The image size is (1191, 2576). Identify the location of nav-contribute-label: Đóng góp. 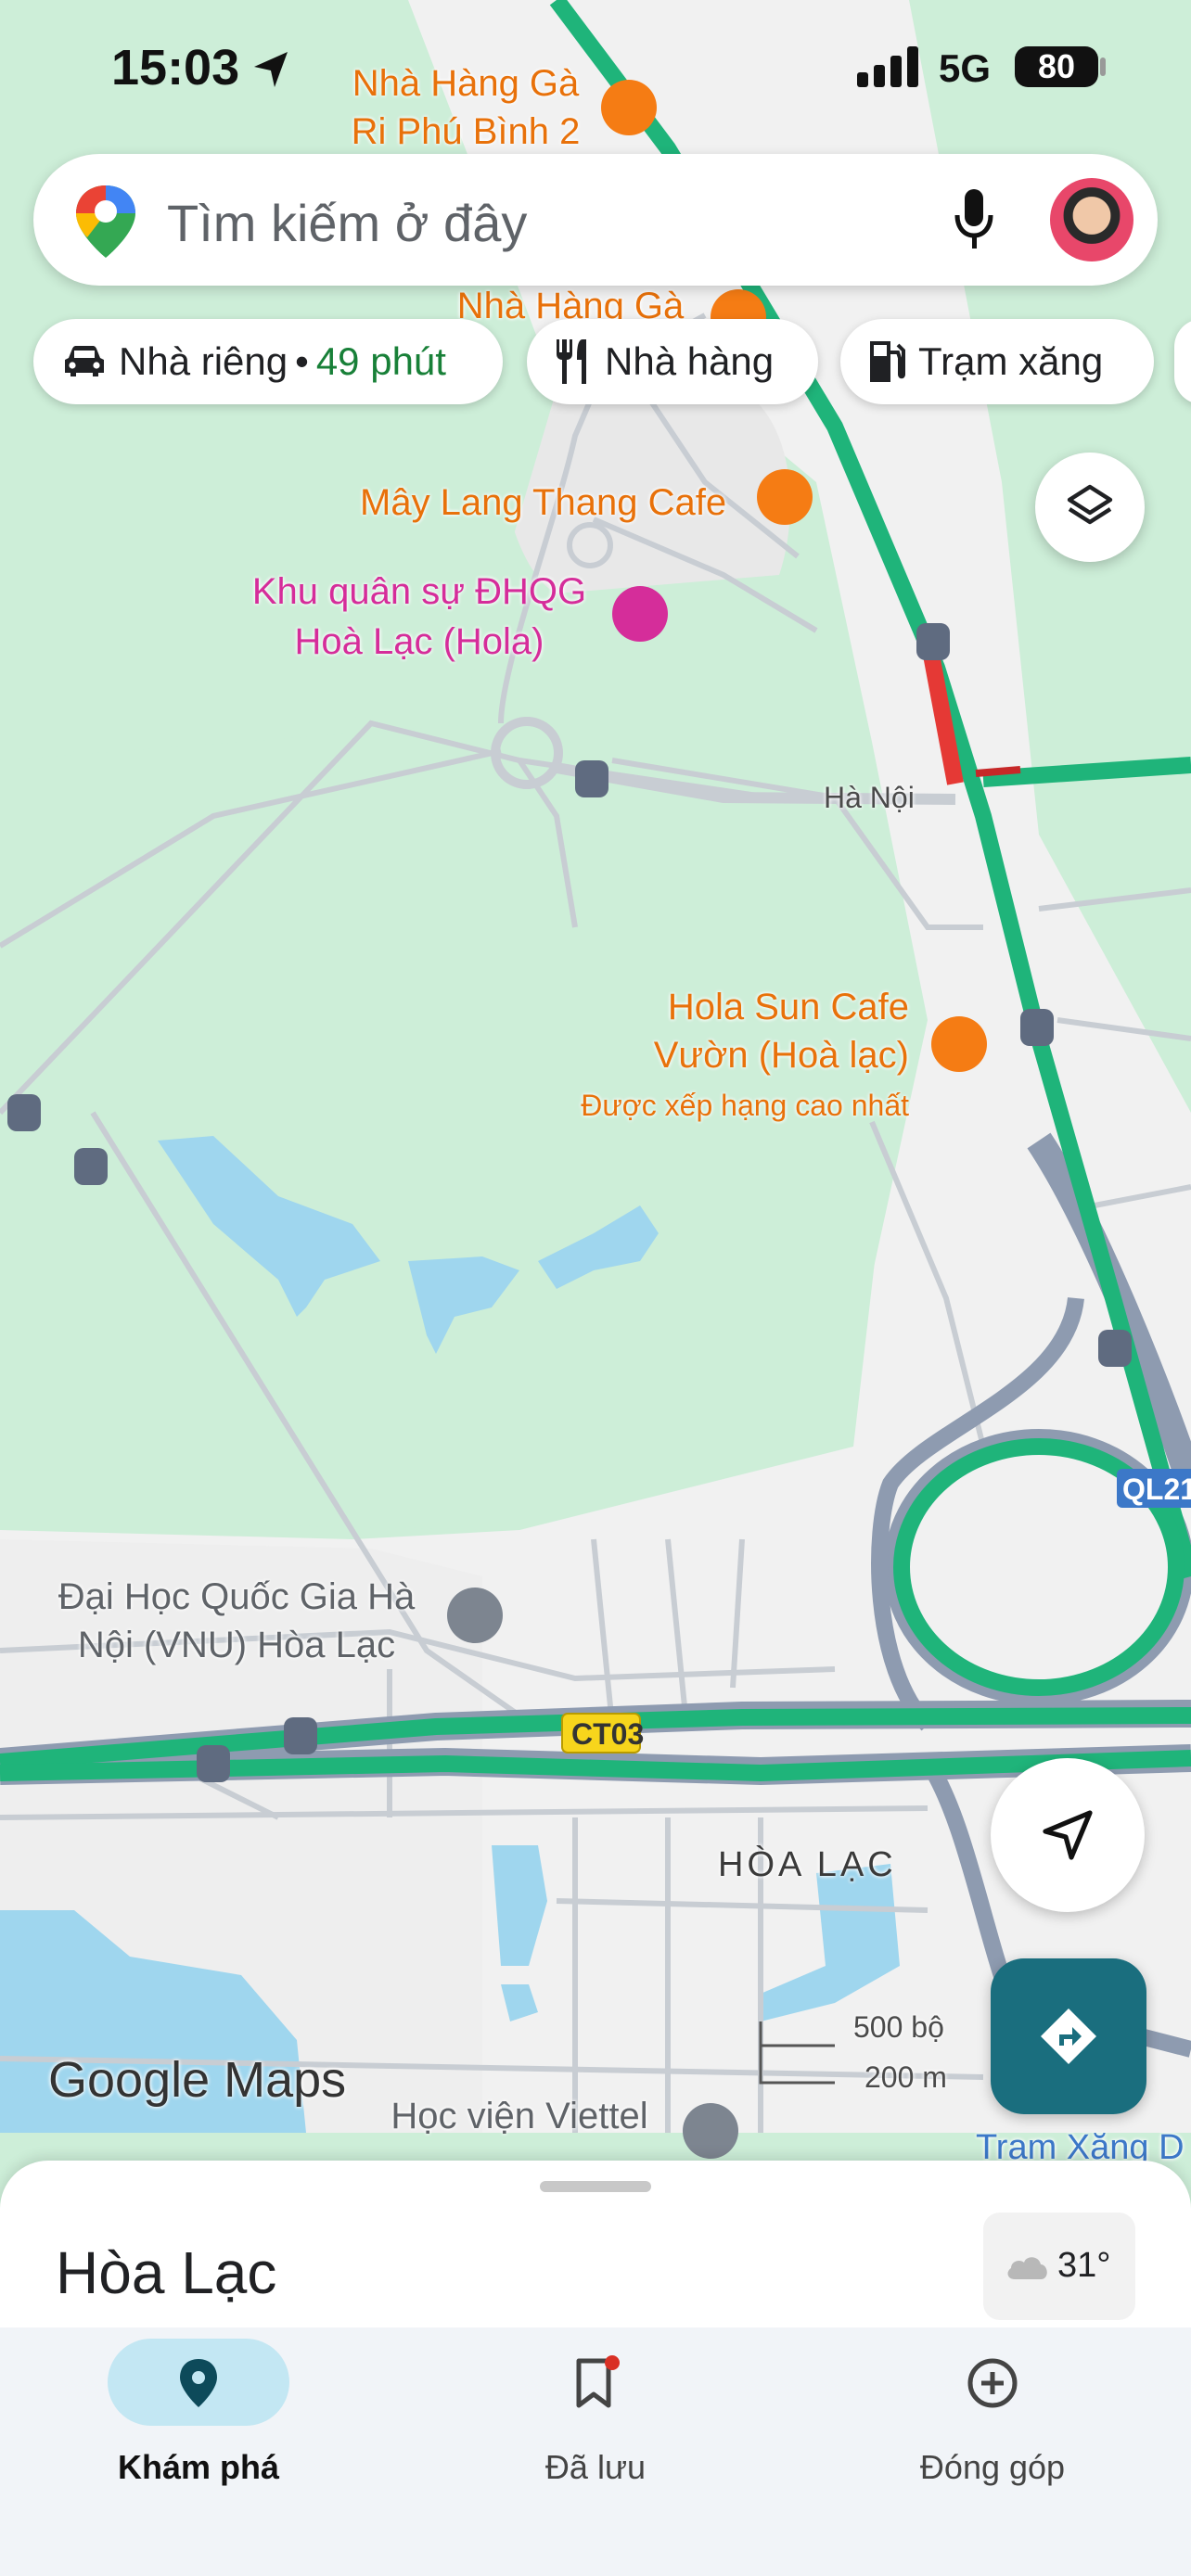
(992, 2467).